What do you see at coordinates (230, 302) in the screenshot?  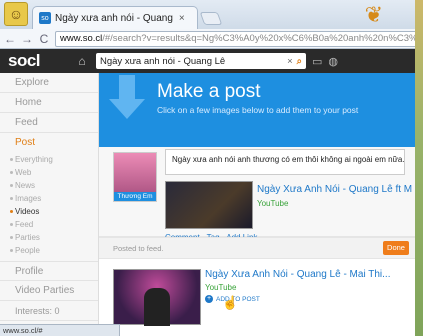 I see `hand-cursor-icon: ☝` at bounding box center [230, 302].